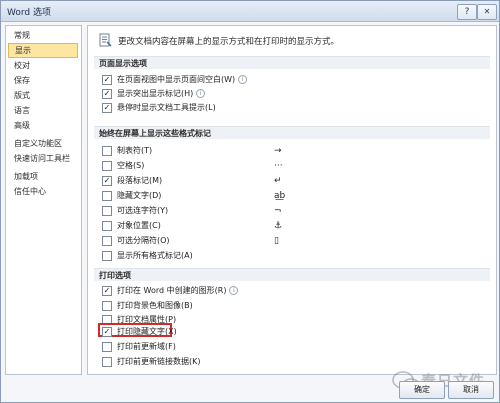 The height and width of the screenshot is (403, 500). What do you see at coordinates (276, 241) in the screenshot?
I see `break-mark-icon: ▯` at bounding box center [276, 241].